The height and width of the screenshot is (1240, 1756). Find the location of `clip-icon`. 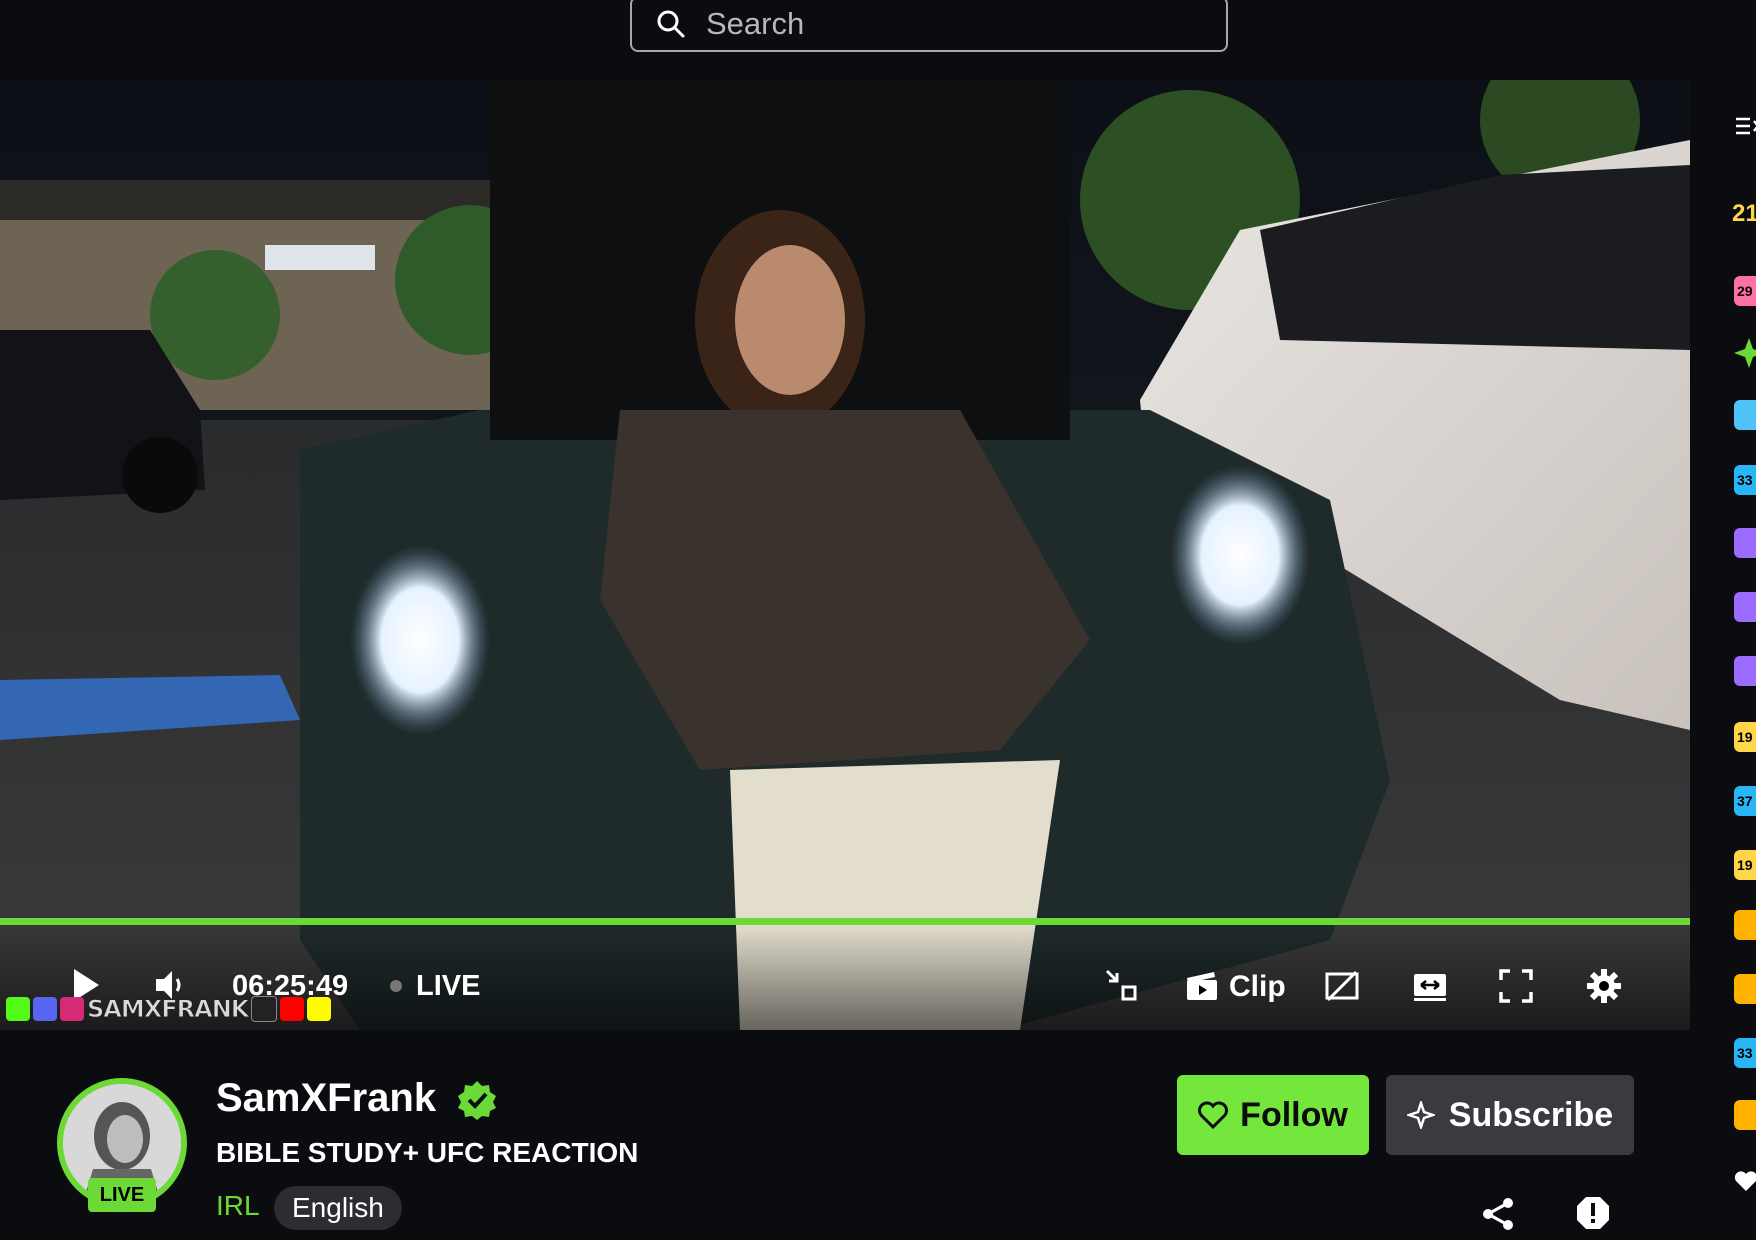

clip-icon is located at coordinates (1202, 986).